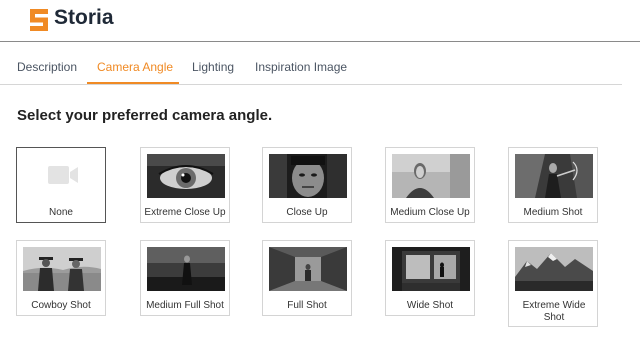  What do you see at coordinates (311, 84) in the screenshot?
I see `tabs-divider` at bounding box center [311, 84].